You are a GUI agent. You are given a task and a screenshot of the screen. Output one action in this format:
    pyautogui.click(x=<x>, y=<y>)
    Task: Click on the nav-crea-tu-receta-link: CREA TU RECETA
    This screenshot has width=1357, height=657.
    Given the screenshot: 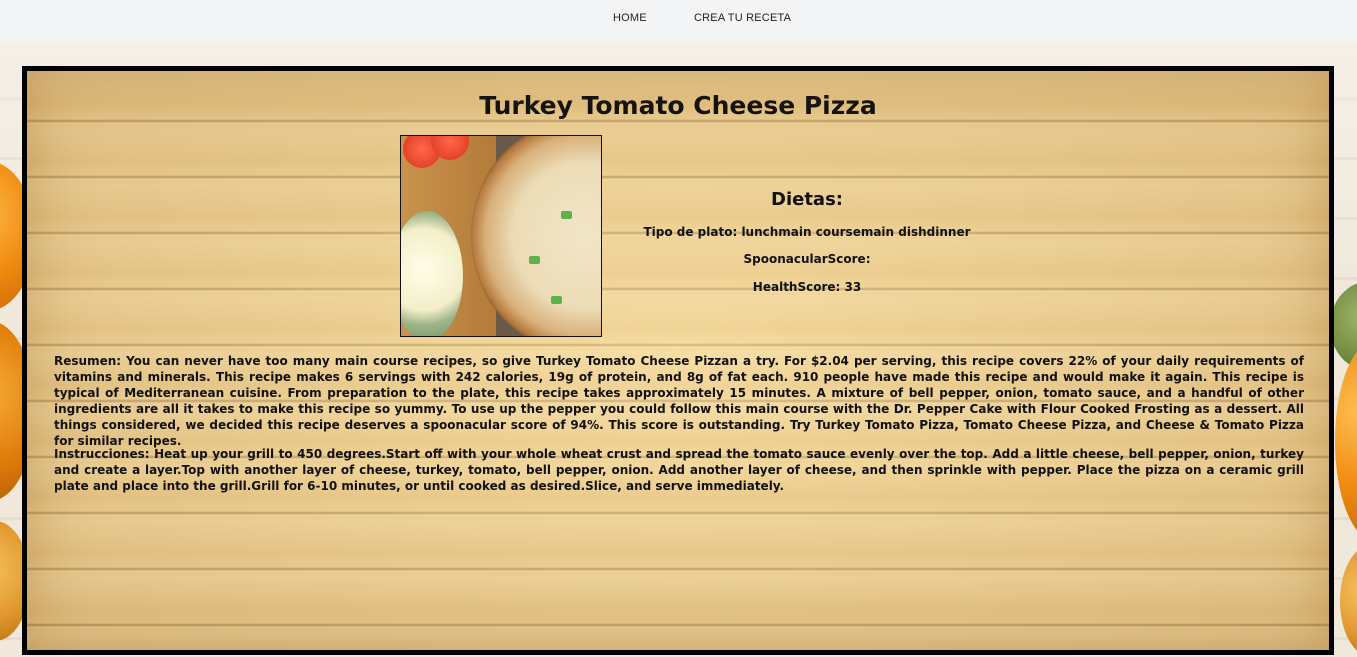 What is the action you would take?
    pyautogui.click(x=742, y=18)
    